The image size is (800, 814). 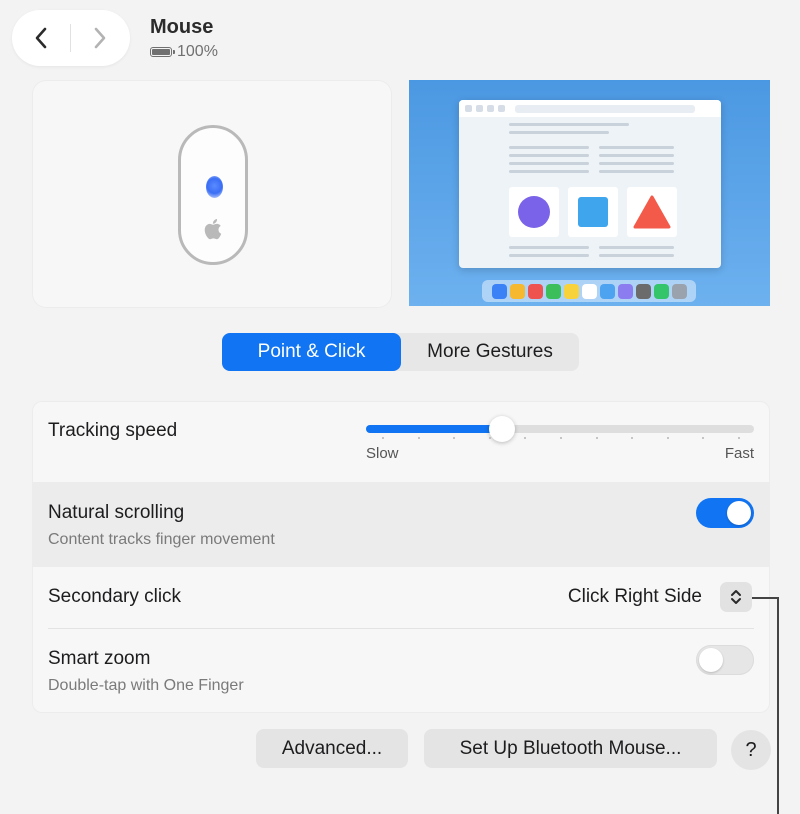 I want to click on tracking-speed-slider, so click(x=560, y=429).